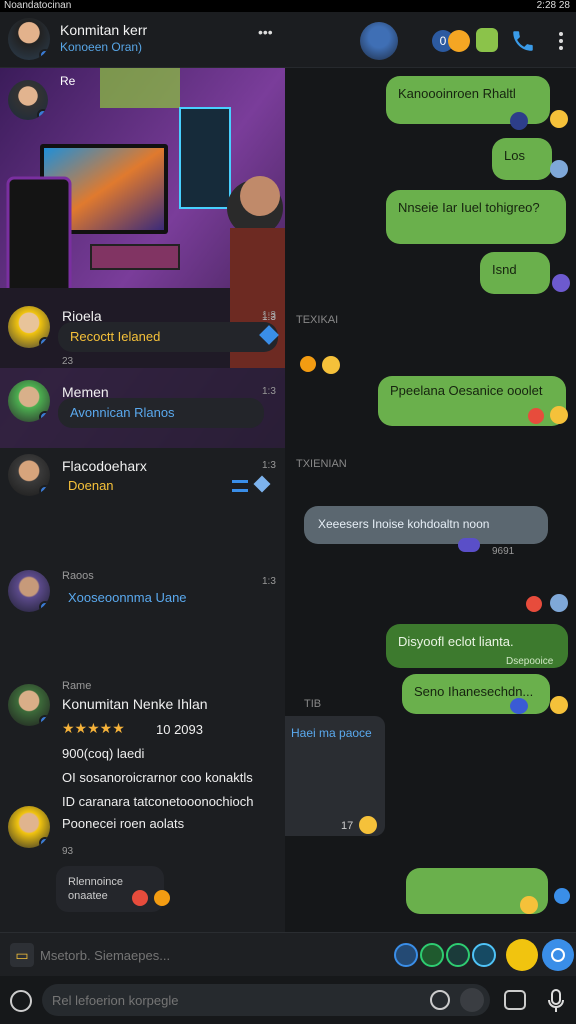 This screenshot has width=576, height=1024. I want to click on tag-line-2: onaatee, so click(88, 896).